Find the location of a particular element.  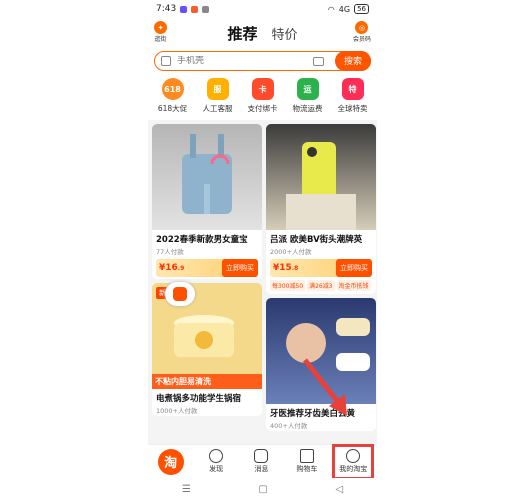

quicknav-item-card: 卡 支付绑卡 is located at coordinates (263, 99).